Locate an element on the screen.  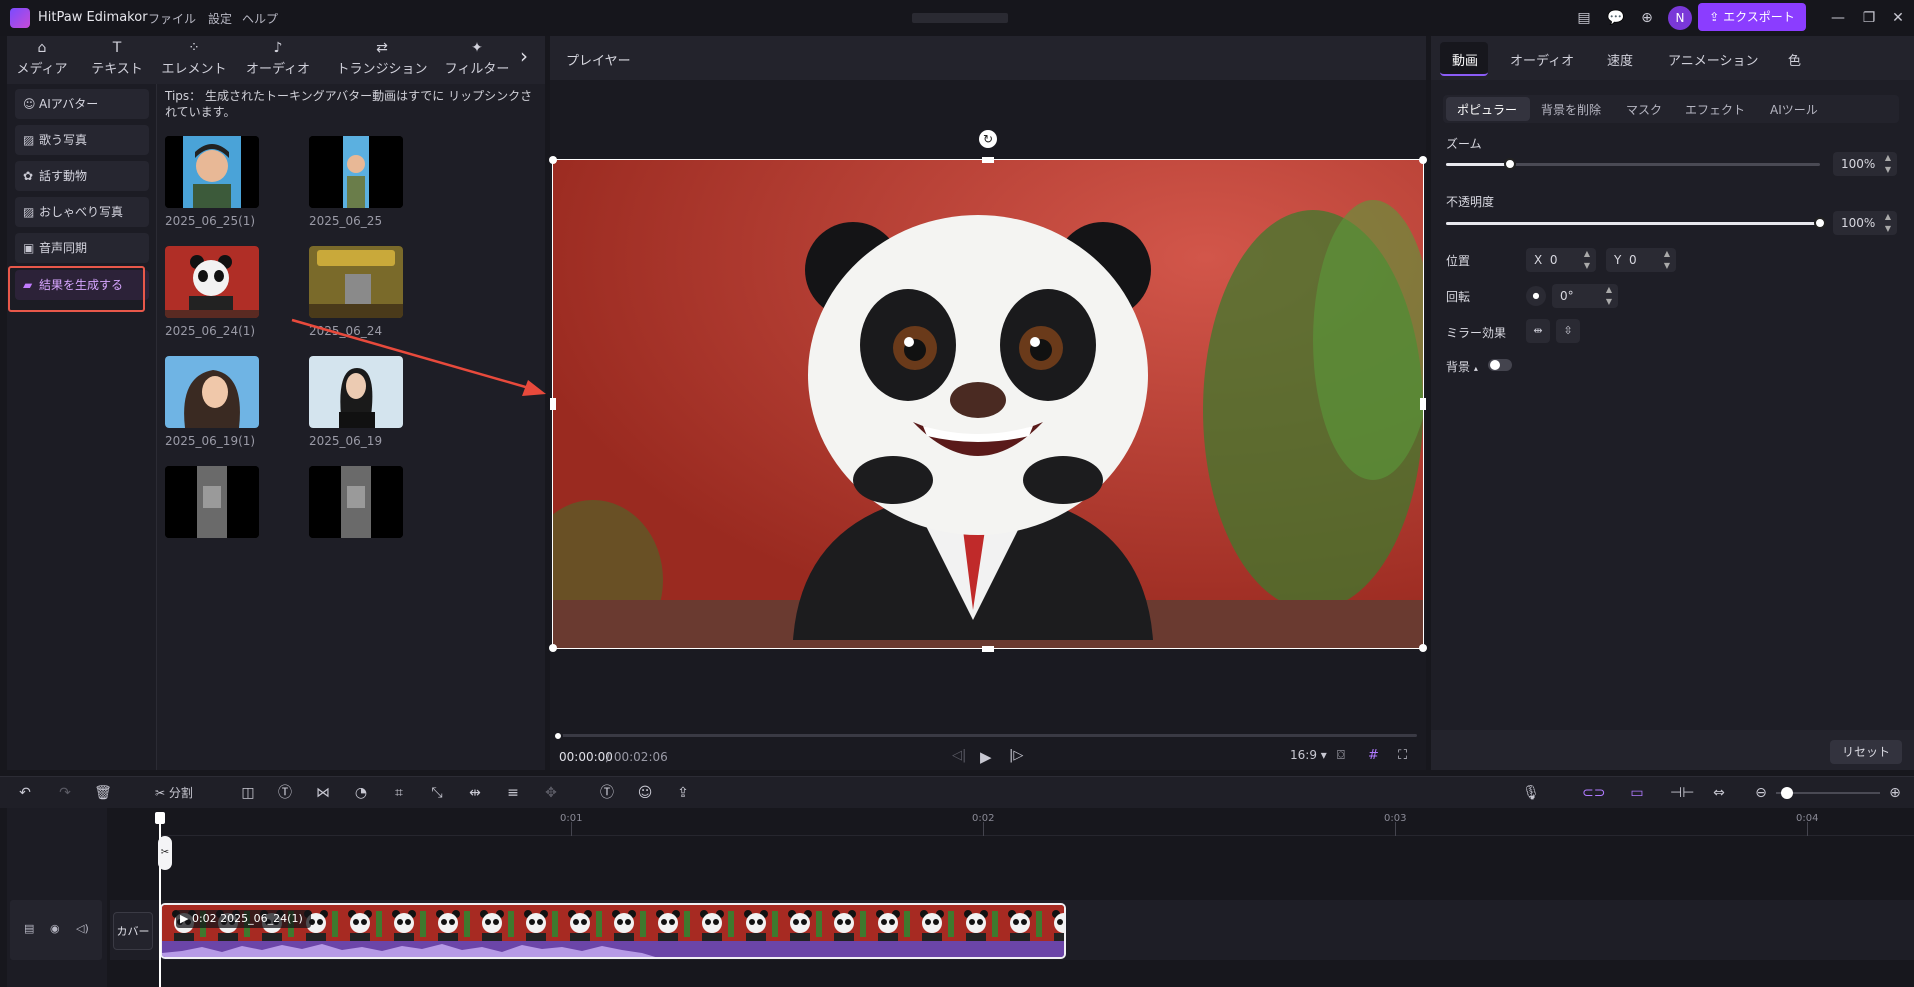
lock-icon: ▤ is located at coordinates (29, 928).